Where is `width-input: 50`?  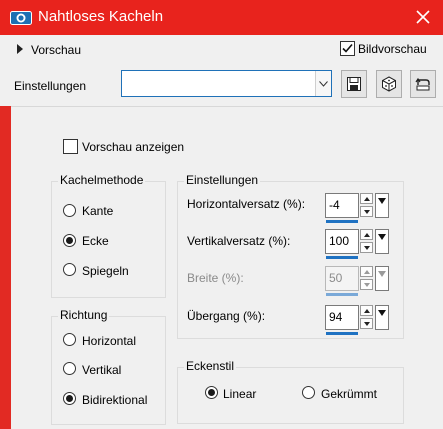
width-input: 50 is located at coordinates (342, 278).